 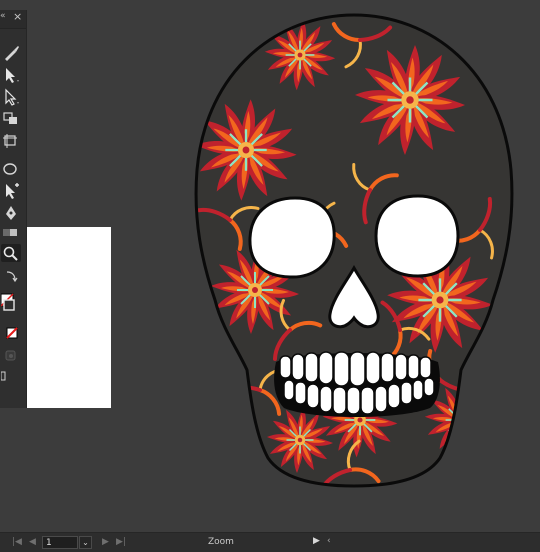 I want to click on artboard-icon, so click(x=11, y=141).